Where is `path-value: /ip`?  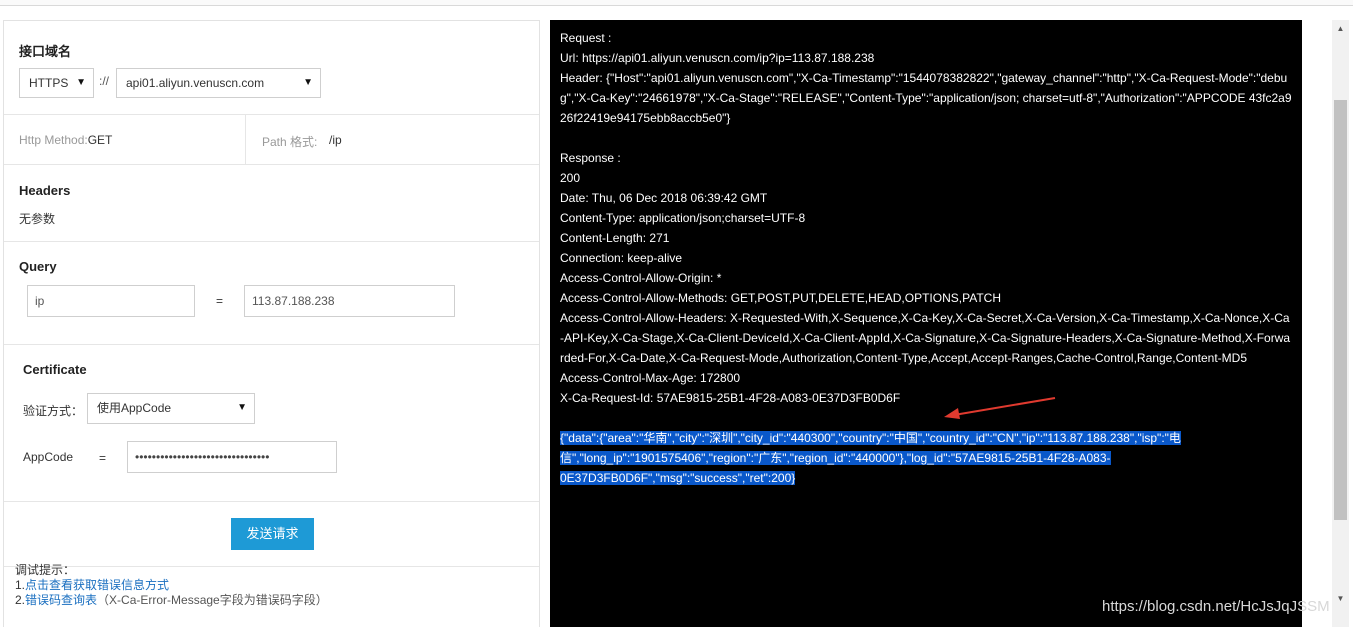 path-value: /ip is located at coordinates (335, 140).